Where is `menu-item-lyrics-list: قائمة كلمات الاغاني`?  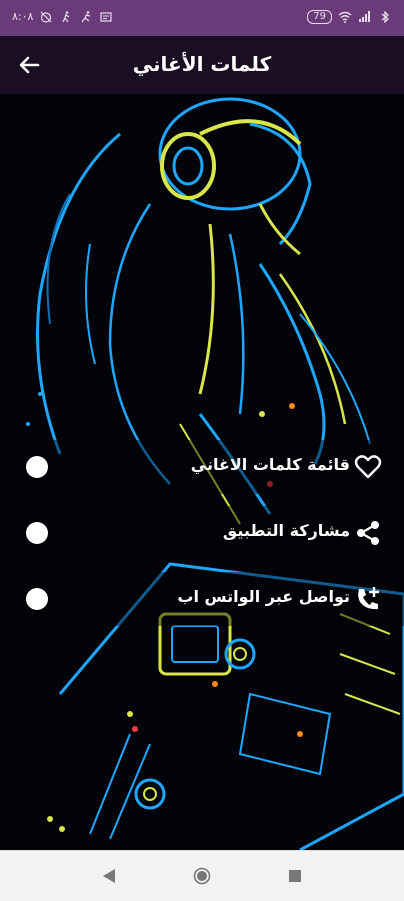
menu-item-lyrics-list: قائمة كلمات الاغاني is located at coordinates (202, 467).